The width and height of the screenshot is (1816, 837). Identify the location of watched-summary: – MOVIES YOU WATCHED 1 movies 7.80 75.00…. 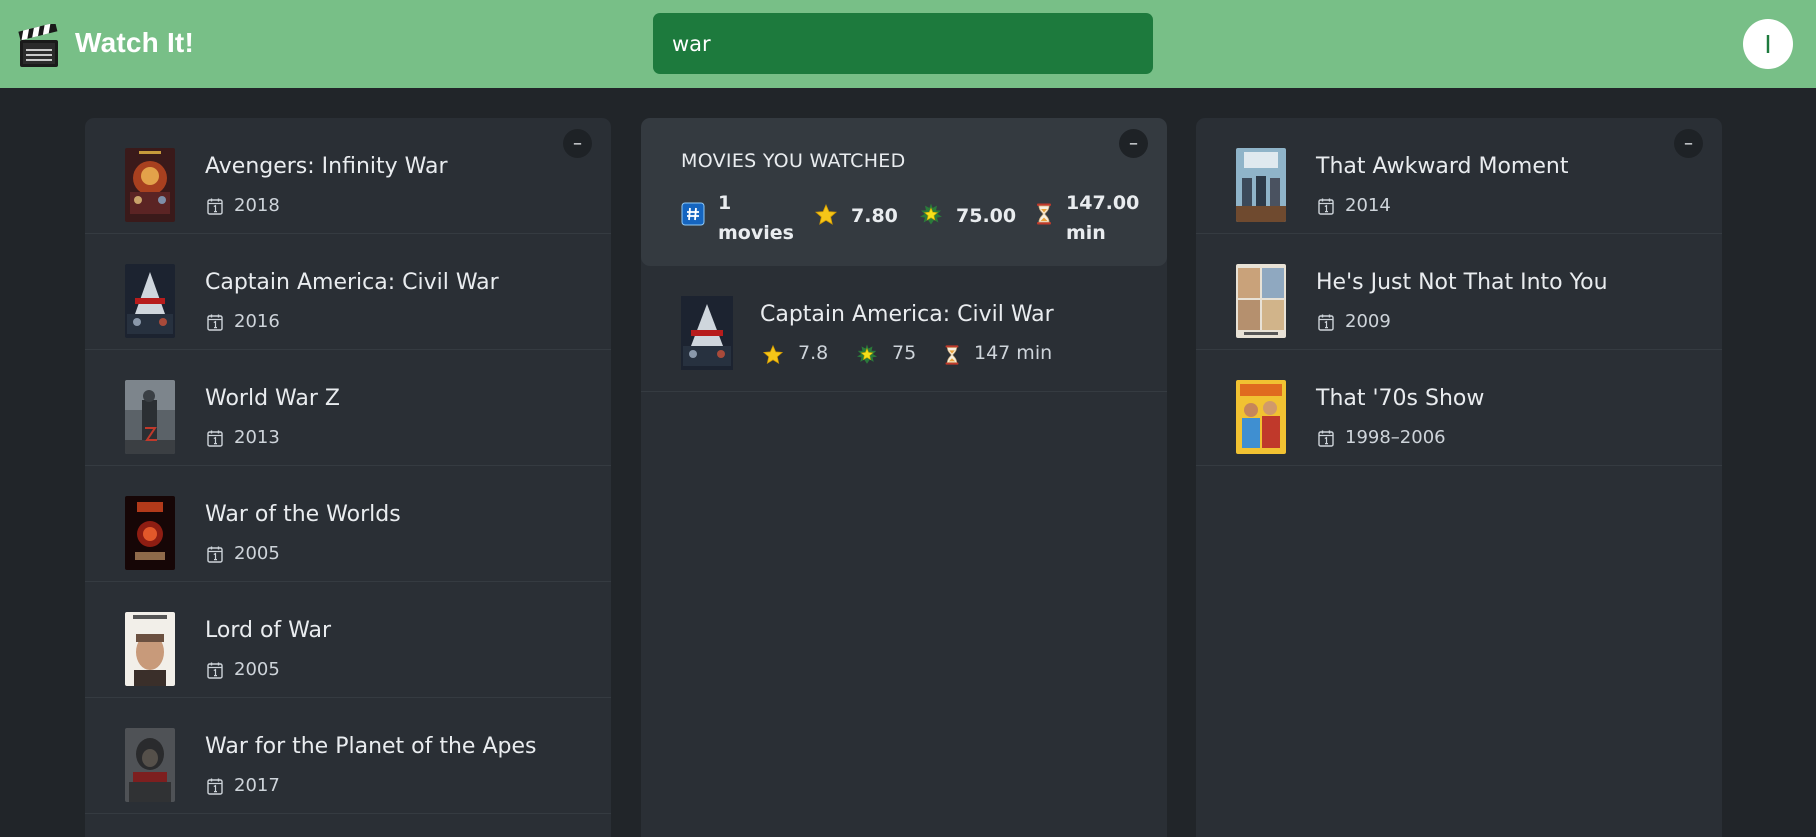
(904, 192).